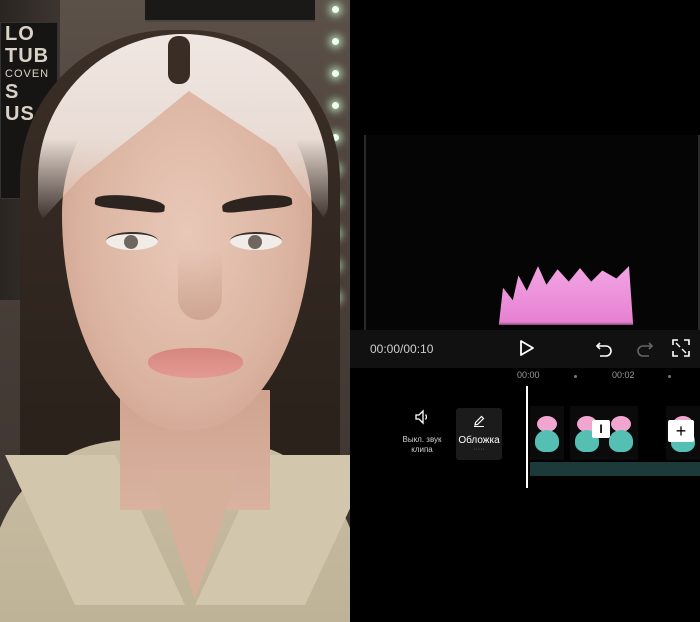  I want to click on playhead, so click(527, 437).